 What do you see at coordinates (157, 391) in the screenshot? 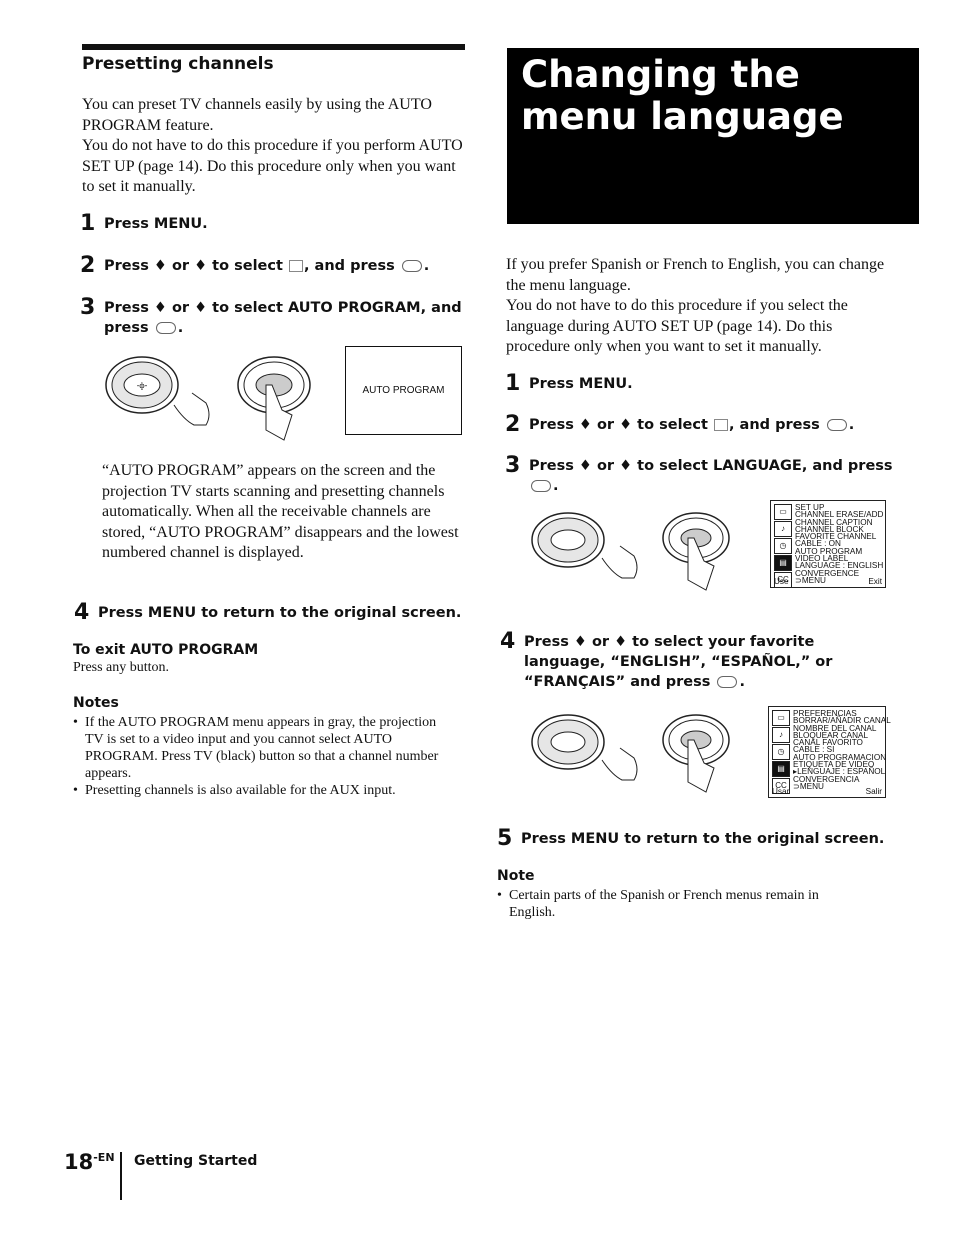
I see `joystick-press-arrows-icon: -ф-` at bounding box center [157, 391].